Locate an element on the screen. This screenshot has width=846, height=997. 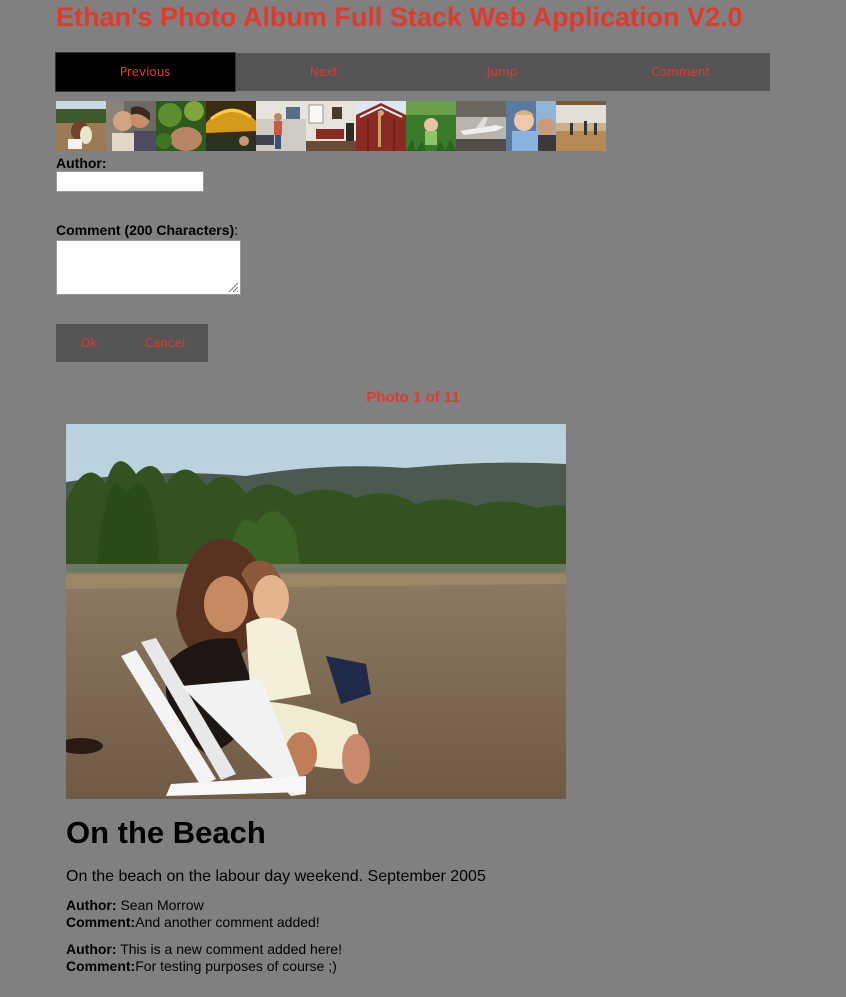
comment-author: This is a new comment added here! is located at coordinates (231, 949).